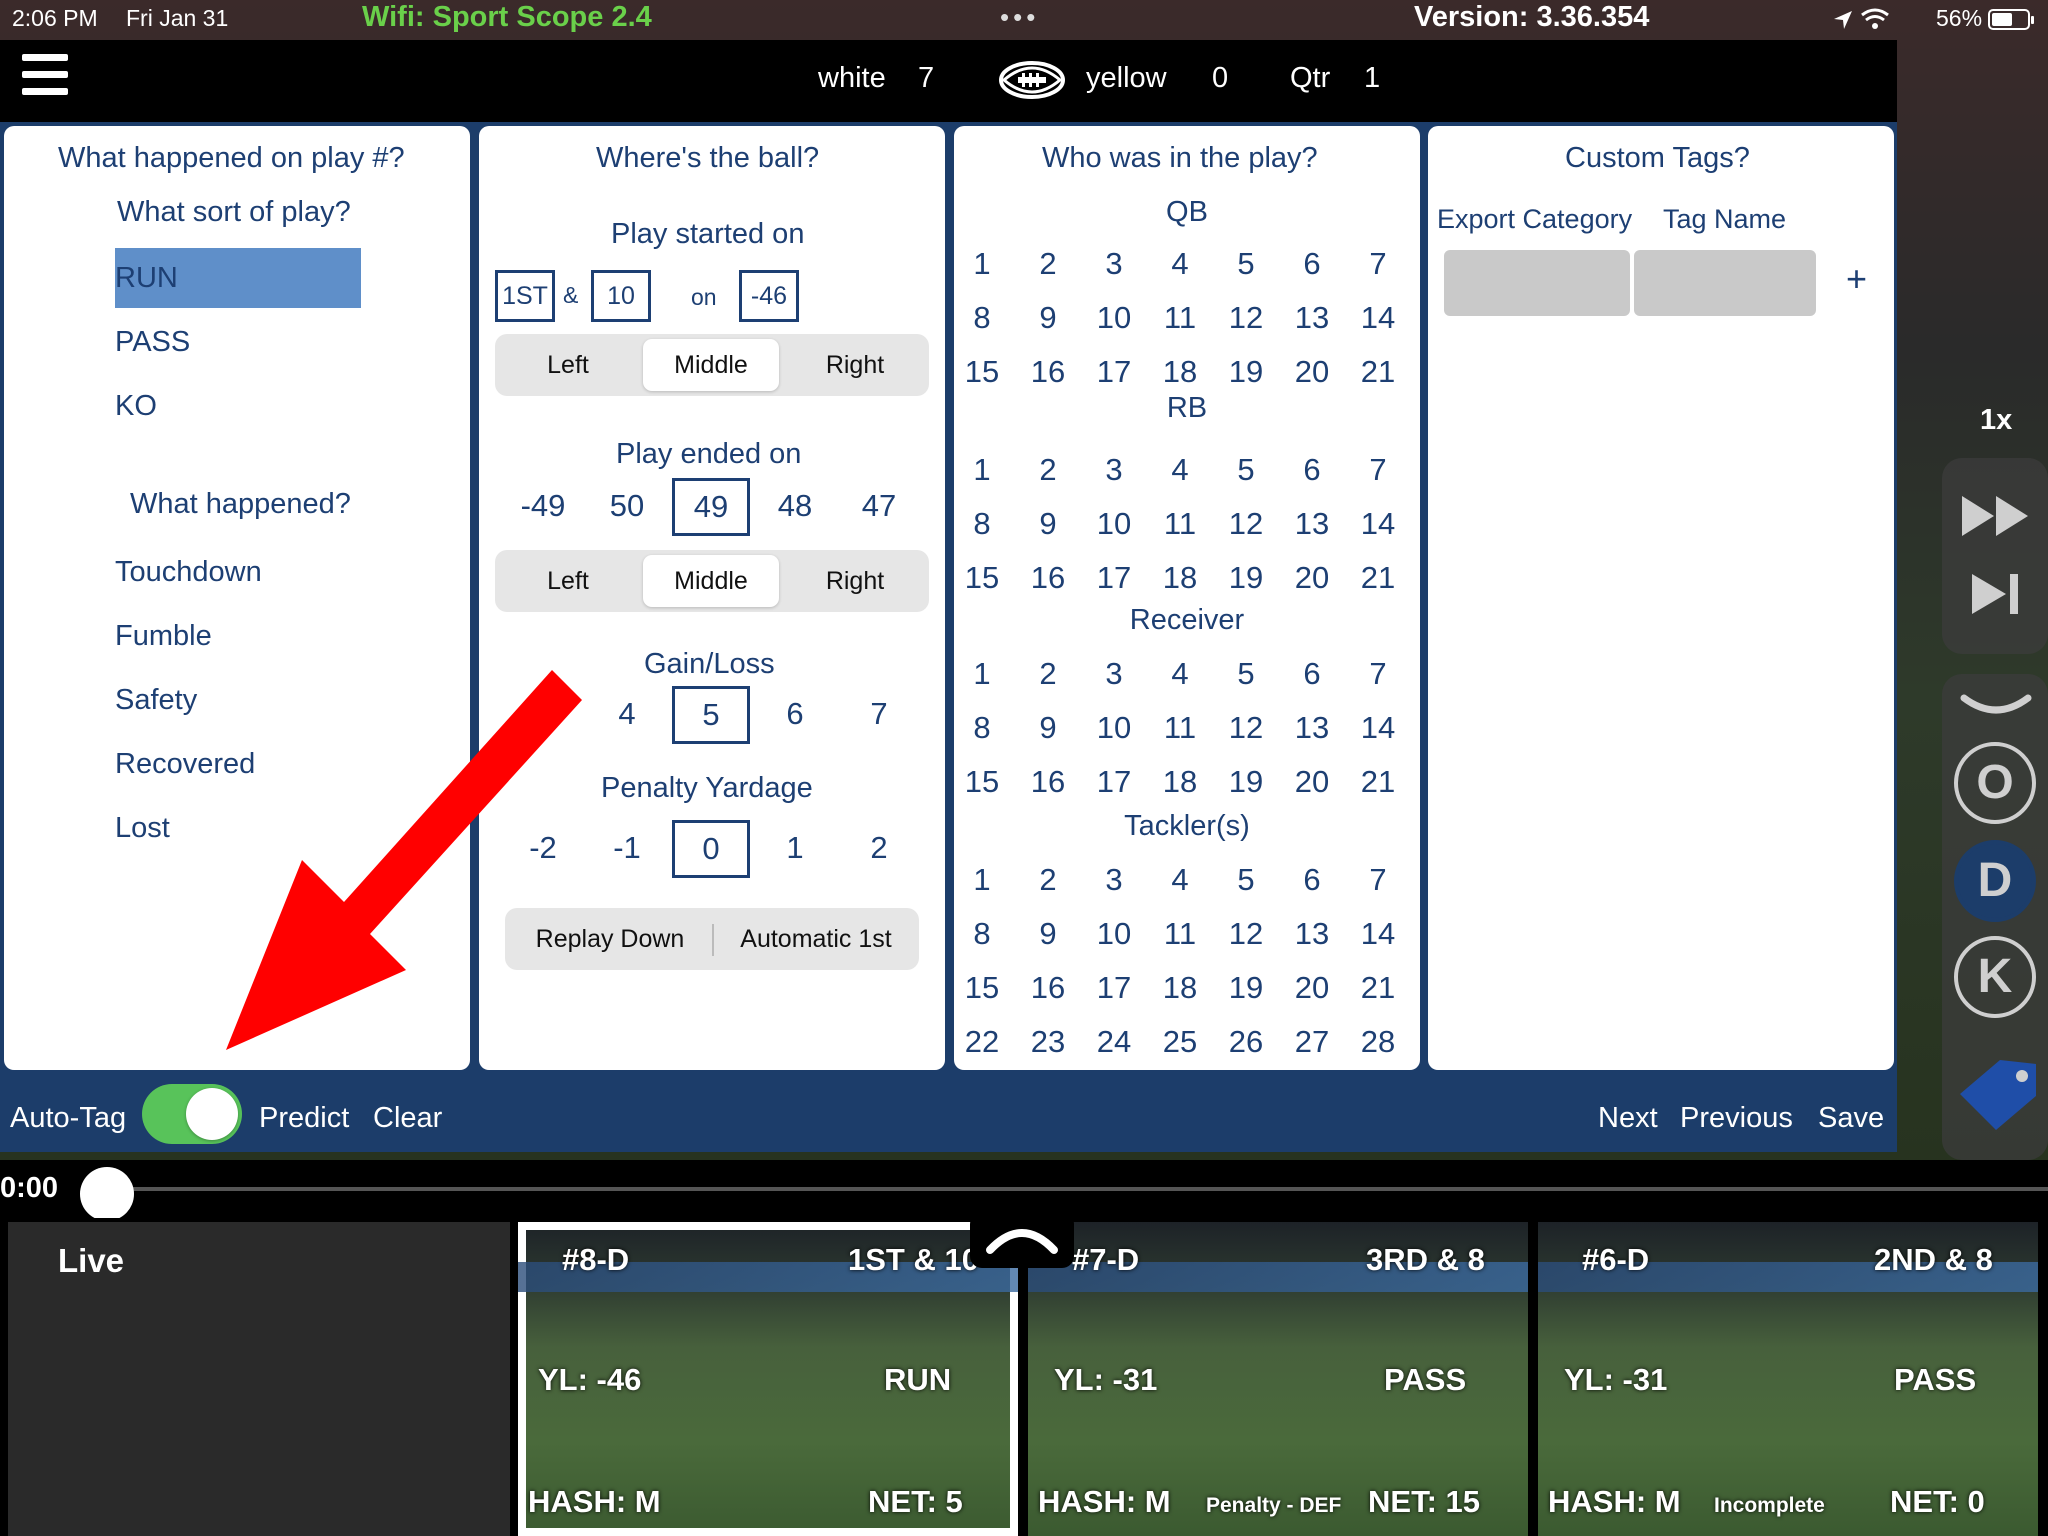 This screenshot has width=2048, height=1536. I want to click on penalty-1: 1, so click(795, 848).